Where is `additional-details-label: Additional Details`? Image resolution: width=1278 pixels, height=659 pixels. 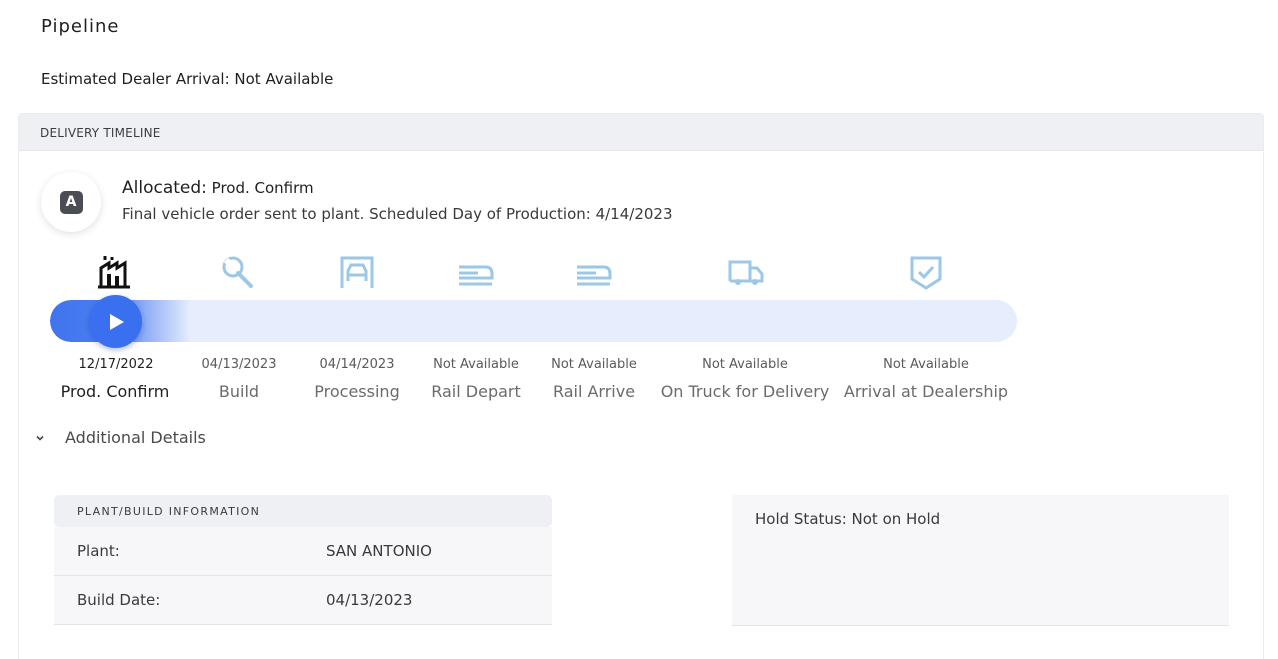 additional-details-label: Additional Details is located at coordinates (135, 437).